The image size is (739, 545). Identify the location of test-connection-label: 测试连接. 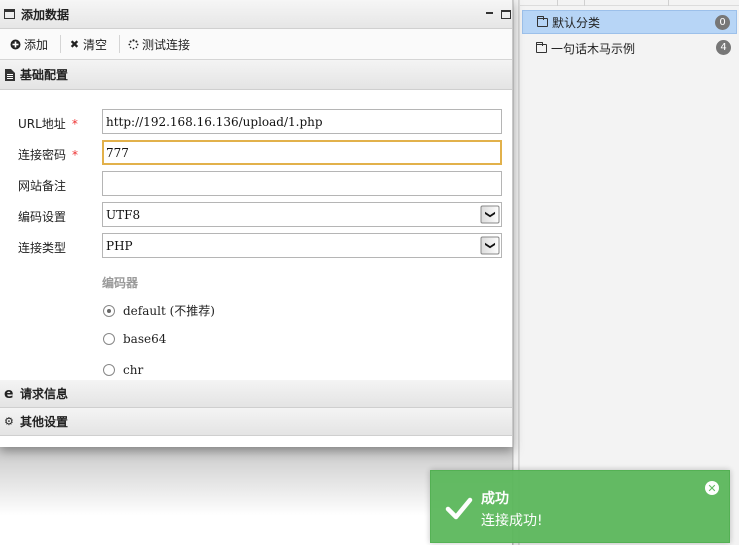
(166, 44).